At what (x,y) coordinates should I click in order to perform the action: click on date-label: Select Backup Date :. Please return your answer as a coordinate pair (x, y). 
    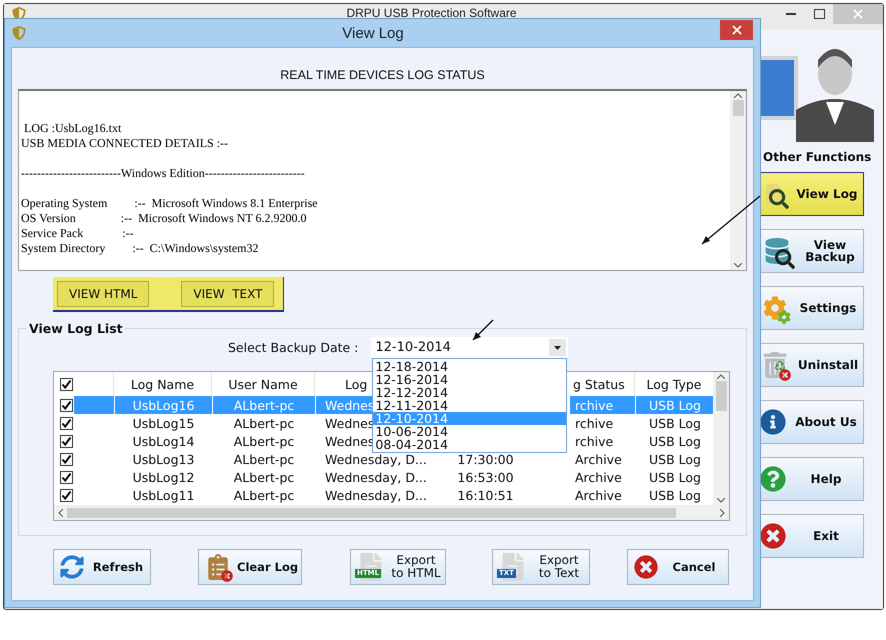
    Looking at the image, I should click on (293, 347).